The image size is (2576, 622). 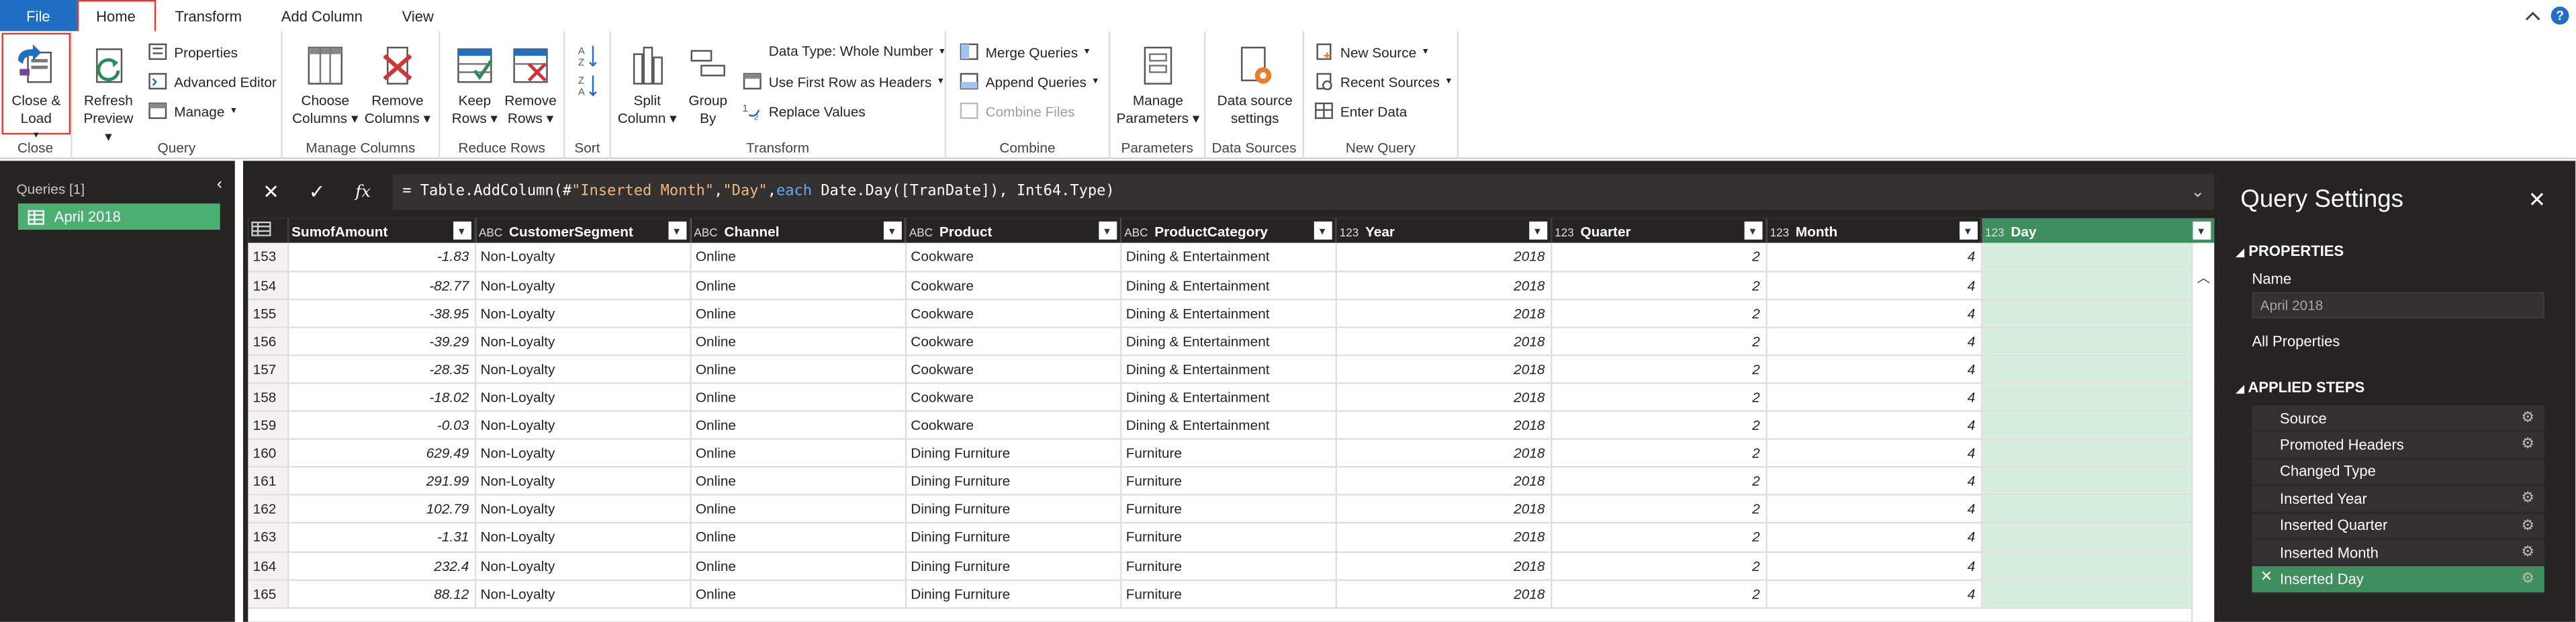 I want to click on data-type-dropdown: Data Type: Whole Number ▾, so click(x=844, y=51).